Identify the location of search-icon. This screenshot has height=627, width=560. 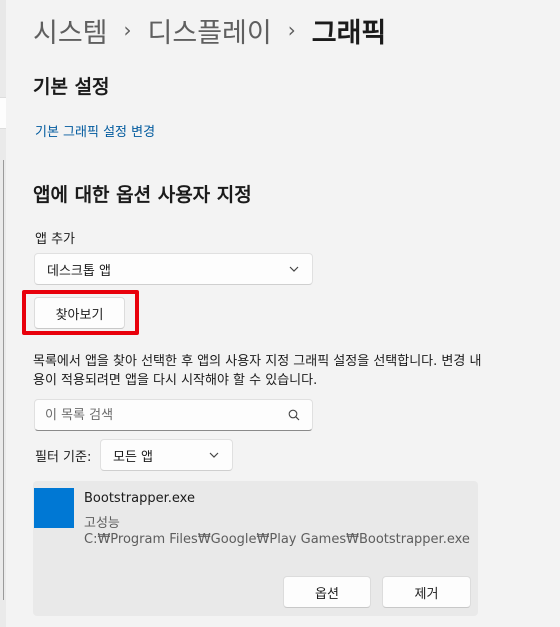
(294, 415).